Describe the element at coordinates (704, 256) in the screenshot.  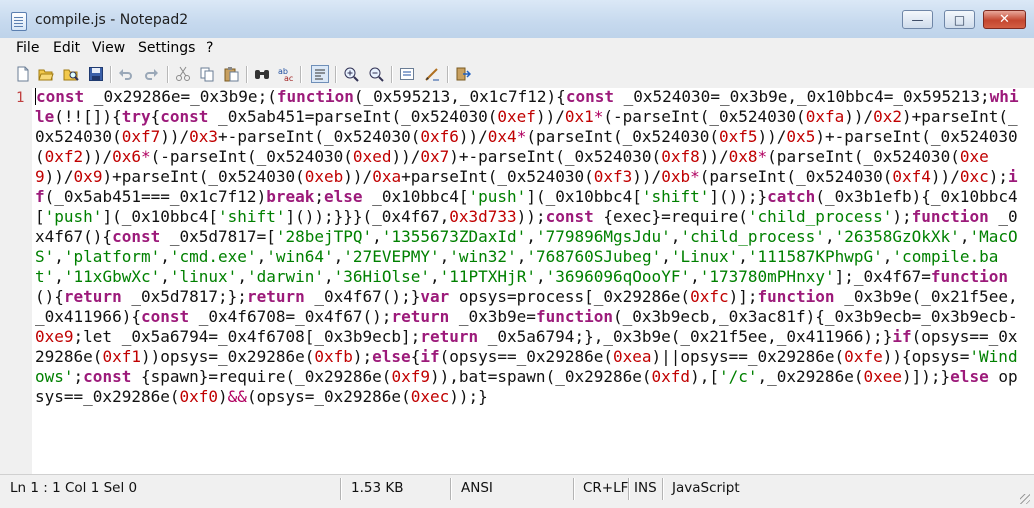
I see `code-string: 'Linux'` at that location.